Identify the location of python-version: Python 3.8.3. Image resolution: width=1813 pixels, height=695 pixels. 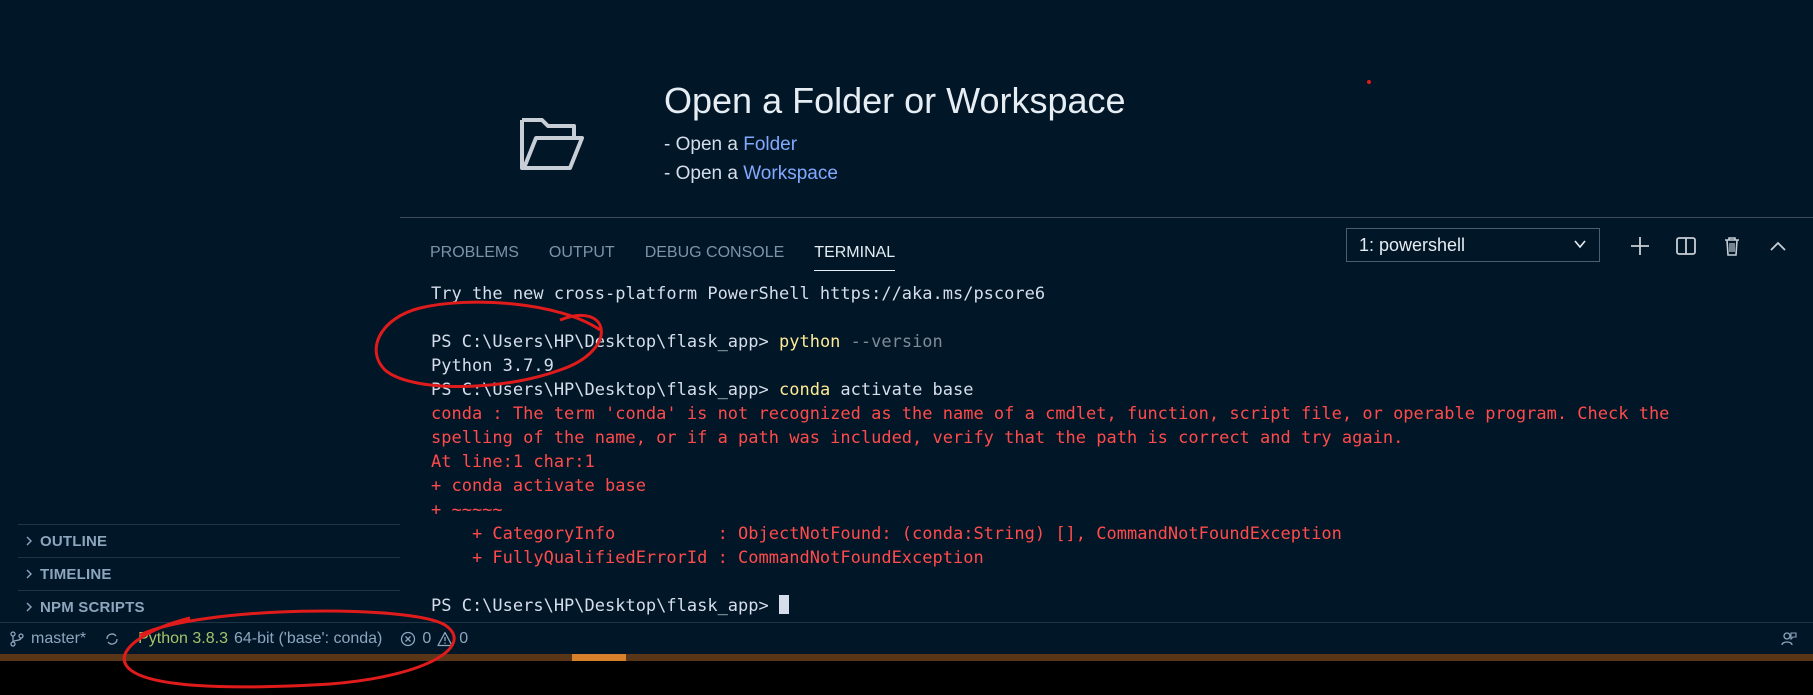
(183, 638).